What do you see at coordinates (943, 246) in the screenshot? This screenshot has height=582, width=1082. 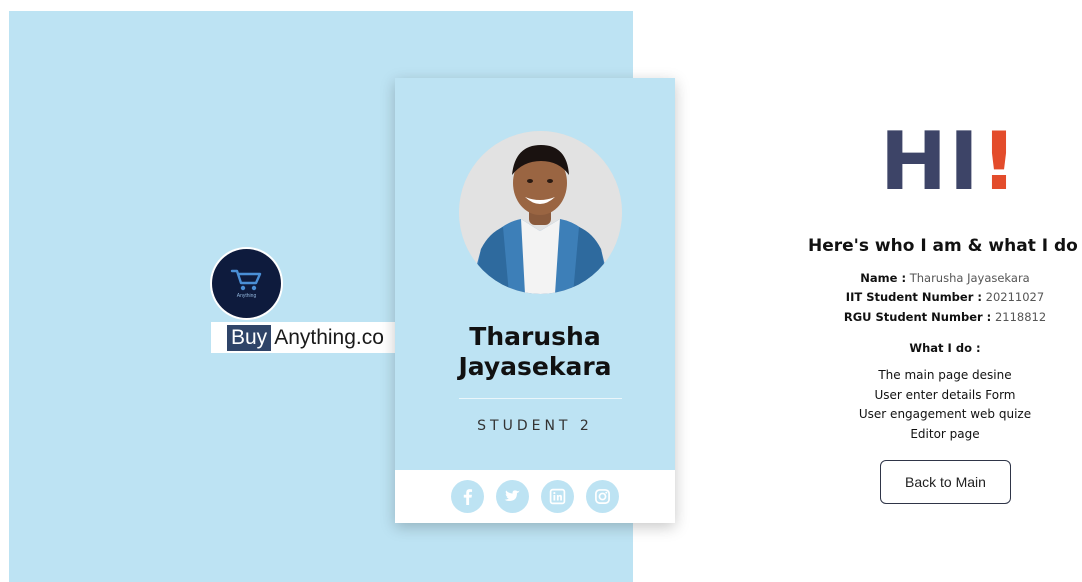 I see `intro-headline: Here's who I am & what I do` at bounding box center [943, 246].